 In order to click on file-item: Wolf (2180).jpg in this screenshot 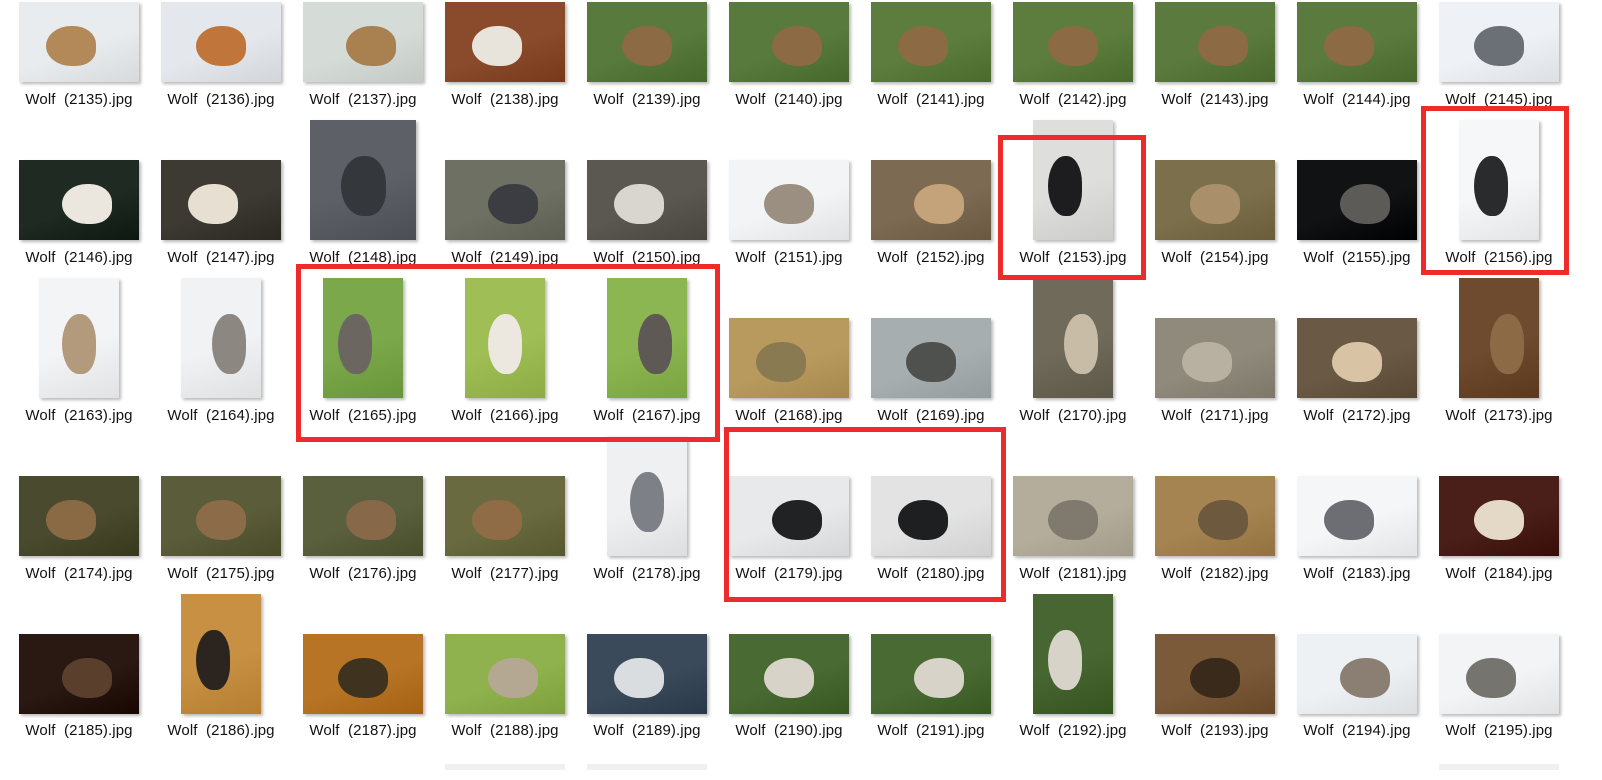, I will do `click(931, 547)`.